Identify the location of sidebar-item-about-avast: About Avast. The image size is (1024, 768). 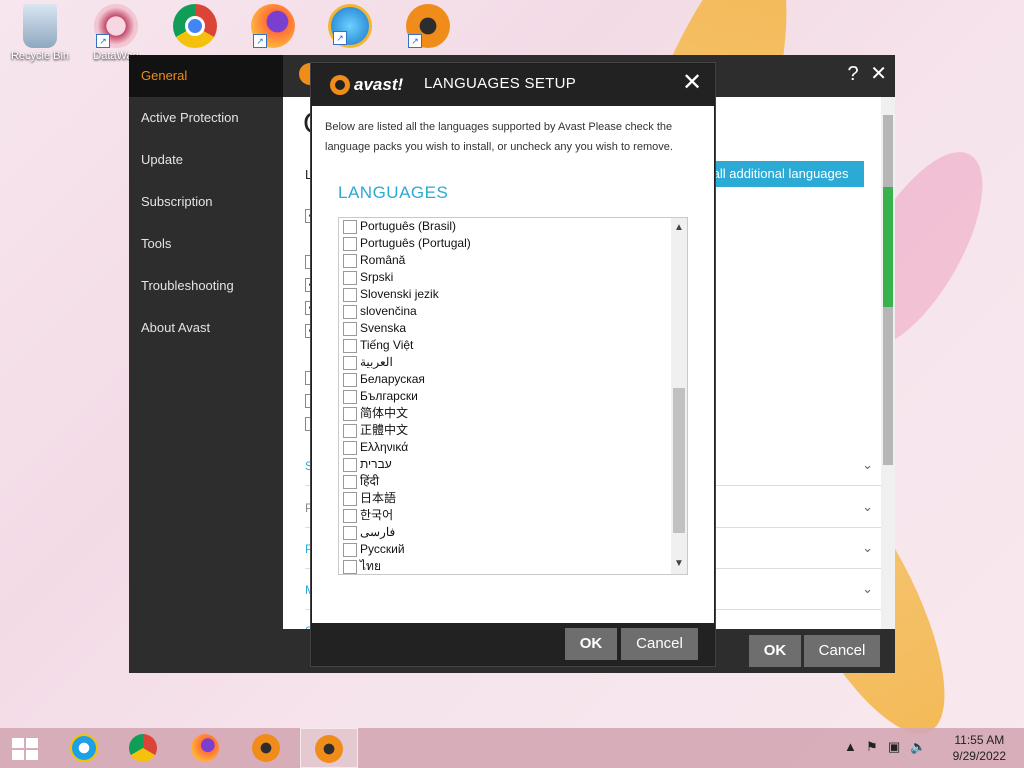
(206, 328).